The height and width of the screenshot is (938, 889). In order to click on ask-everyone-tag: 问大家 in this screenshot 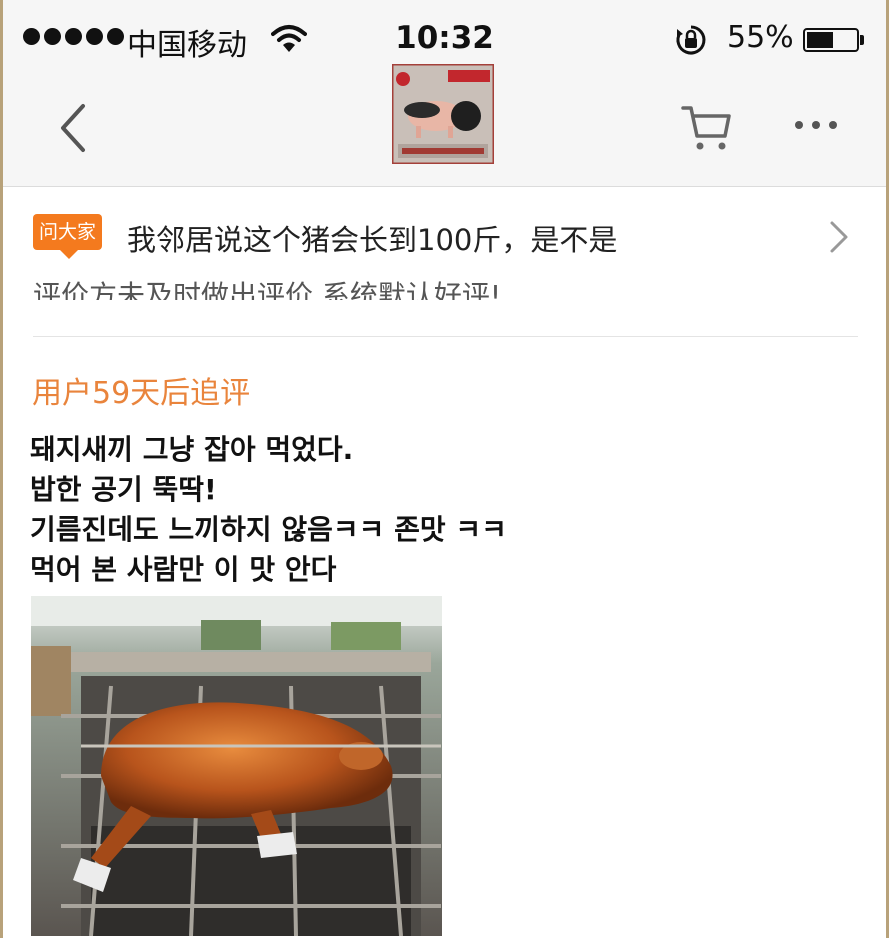, I will do `click(68, 232)`.